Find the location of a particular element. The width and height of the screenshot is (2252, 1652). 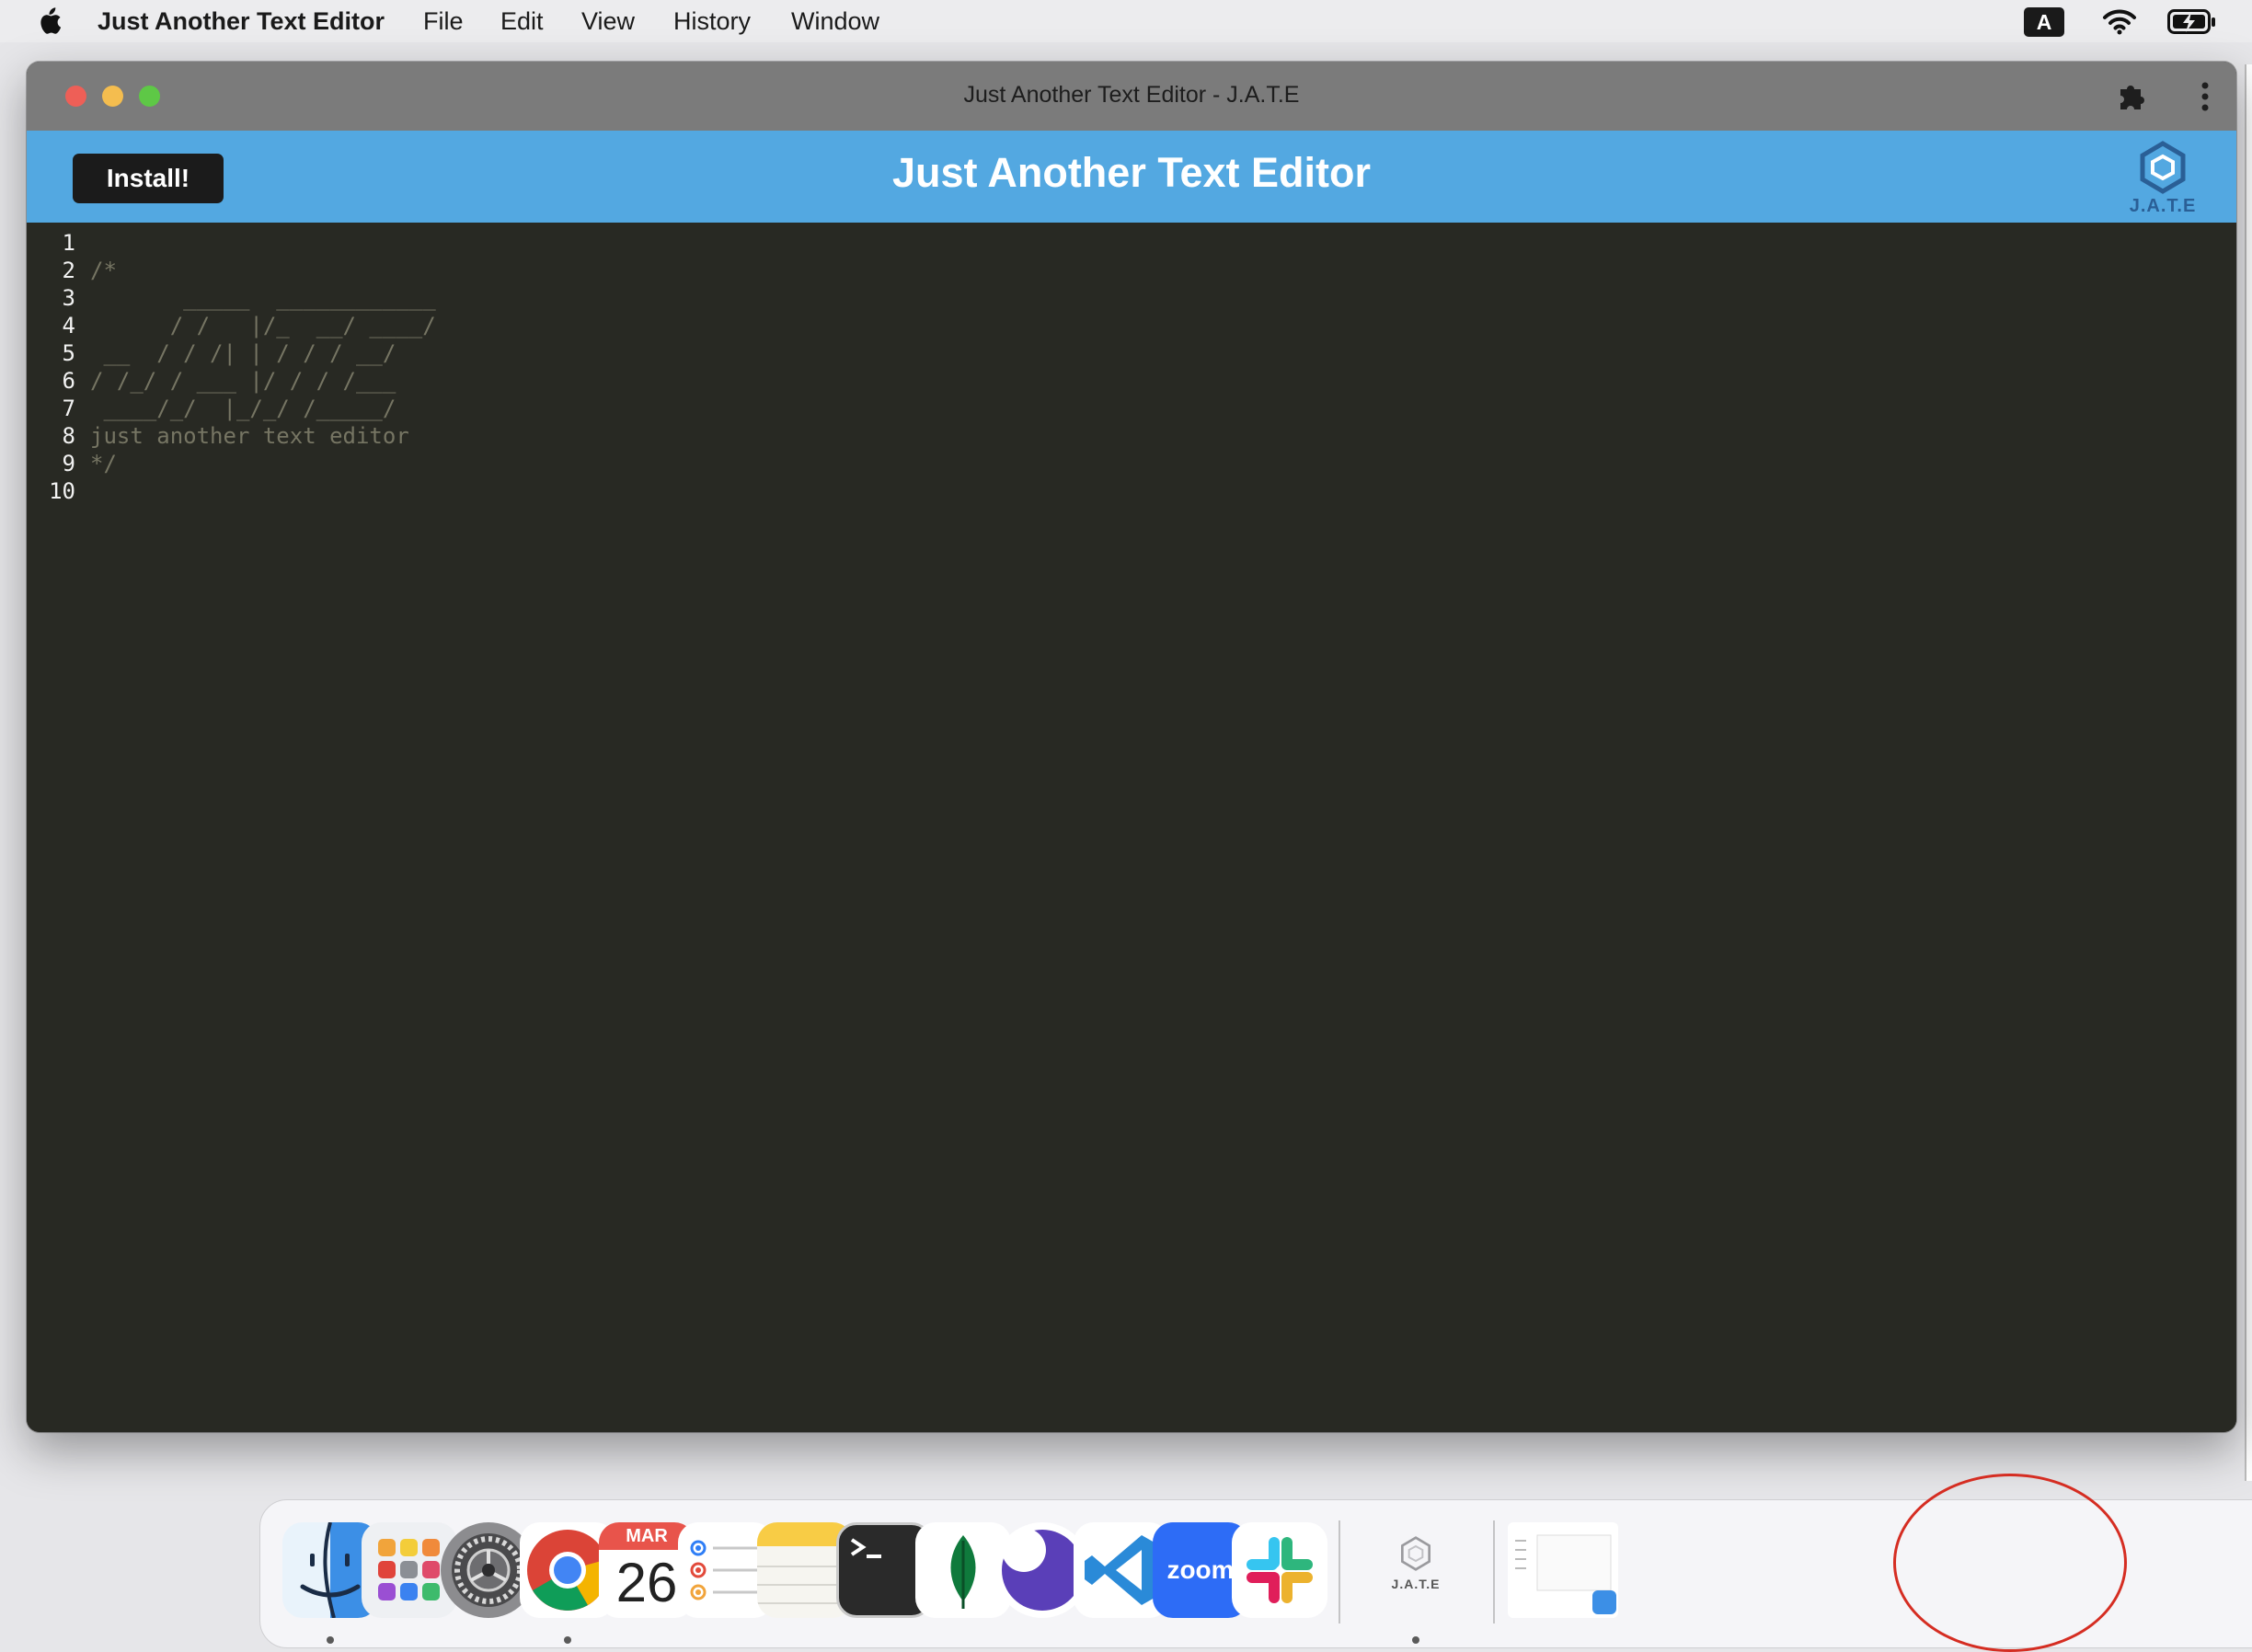

minimized-window-thumbnail is located at coordinates (1563, 1570).